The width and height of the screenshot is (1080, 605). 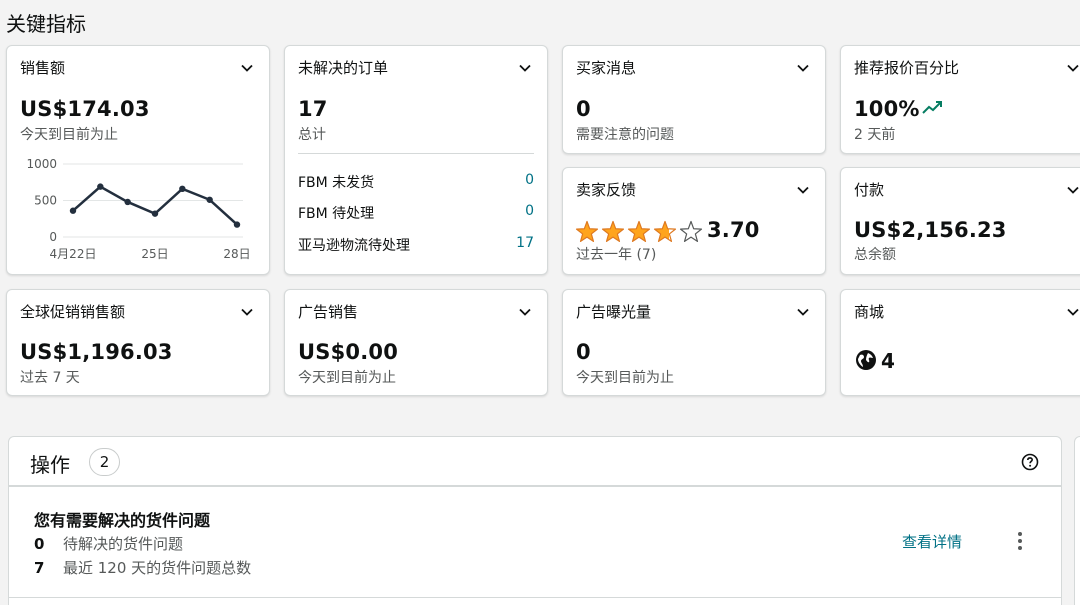 What do you see at coordinates (53, 237) in the screenshot?
I see `y-tick-label: 0` at bounding box center [53, 237].